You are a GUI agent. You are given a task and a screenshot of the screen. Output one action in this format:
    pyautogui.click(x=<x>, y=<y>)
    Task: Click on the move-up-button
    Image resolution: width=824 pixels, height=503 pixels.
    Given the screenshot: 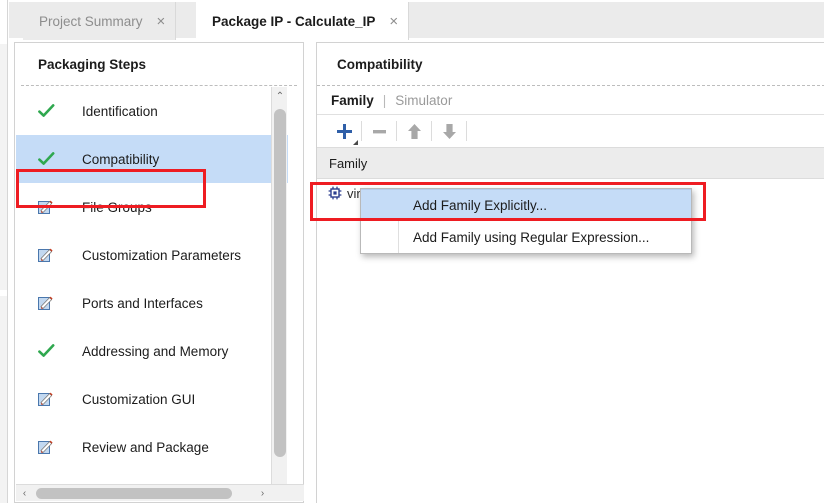 What is the action you would take?
    pyautogui.click(x=414, y=131)
    